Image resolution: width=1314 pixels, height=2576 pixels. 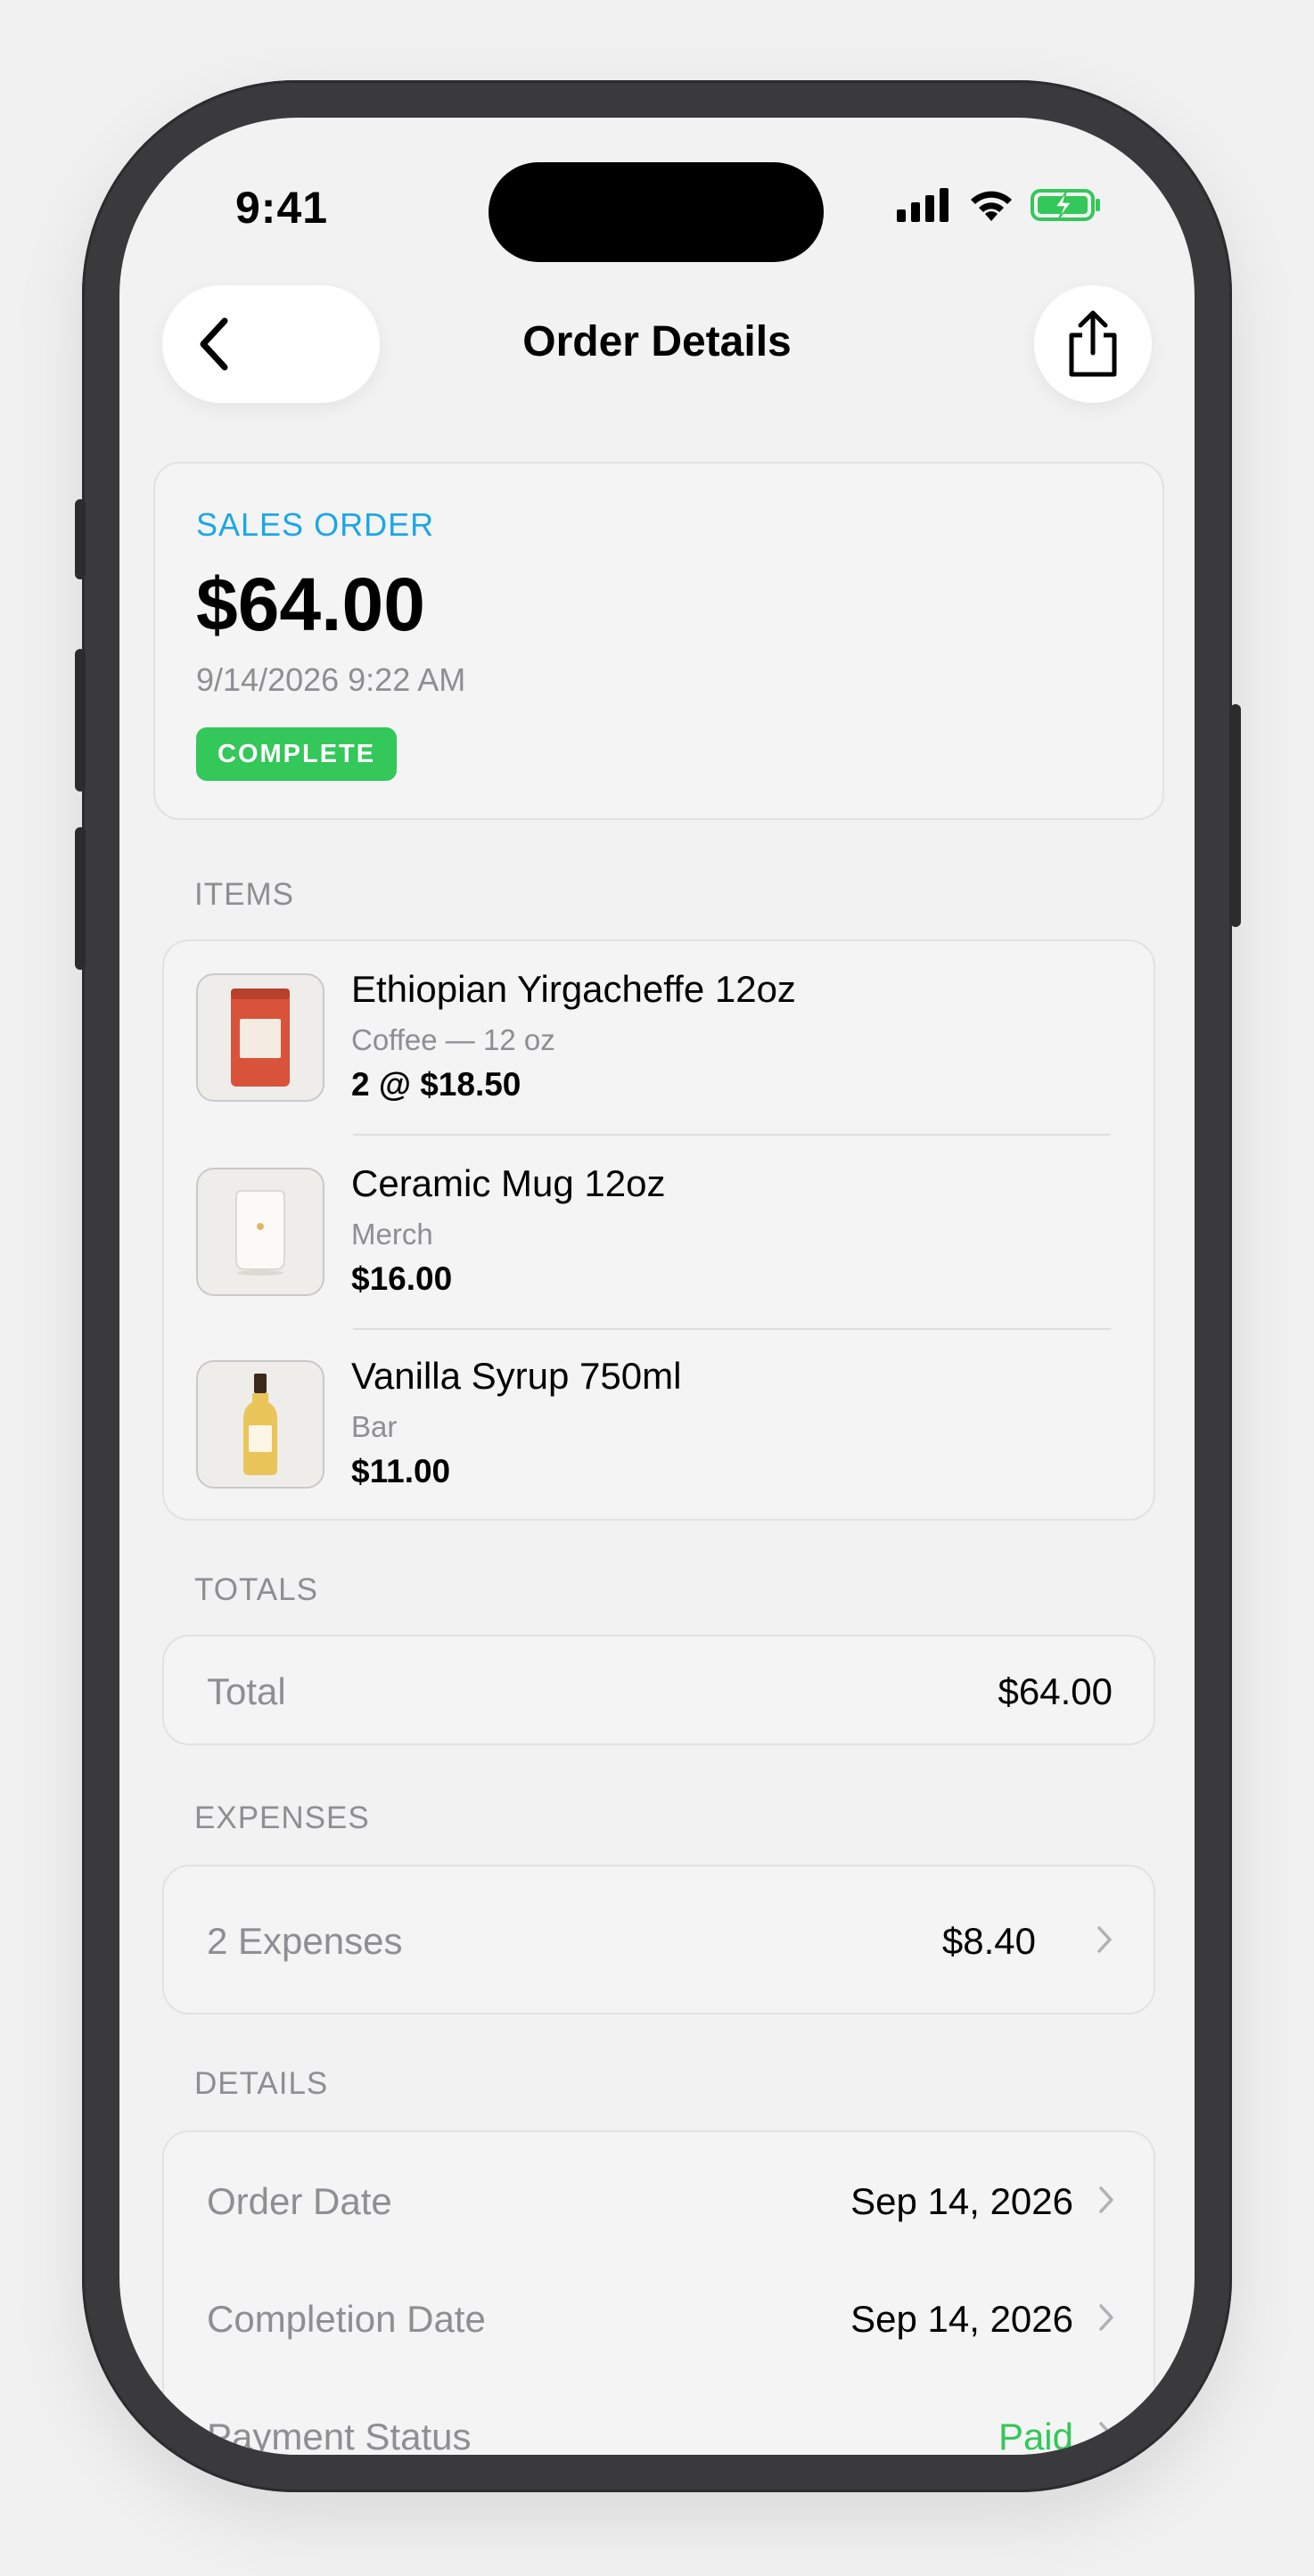 I want to click on syrup-bottle-icon, so click(x=260, y=1424).